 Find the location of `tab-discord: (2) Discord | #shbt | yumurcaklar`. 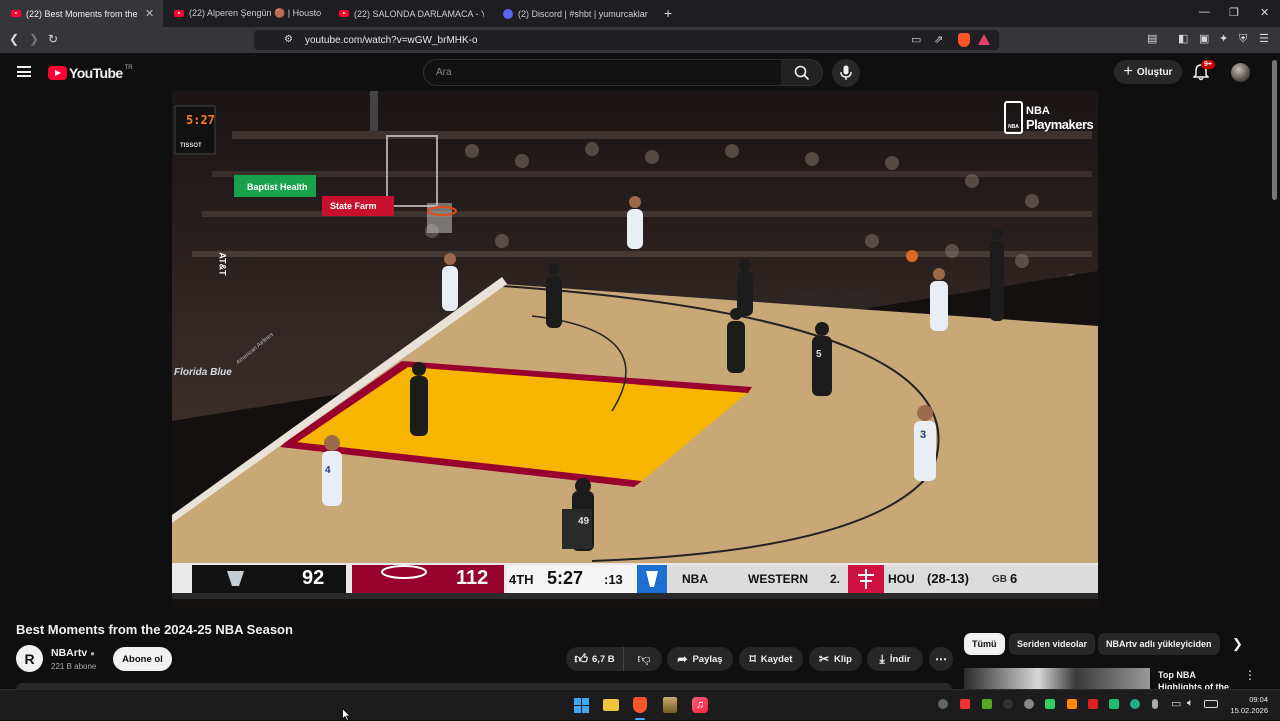

tab-discord: (2) Discord | #shbt | yumurcaklar is located at coordinates (573, 13).